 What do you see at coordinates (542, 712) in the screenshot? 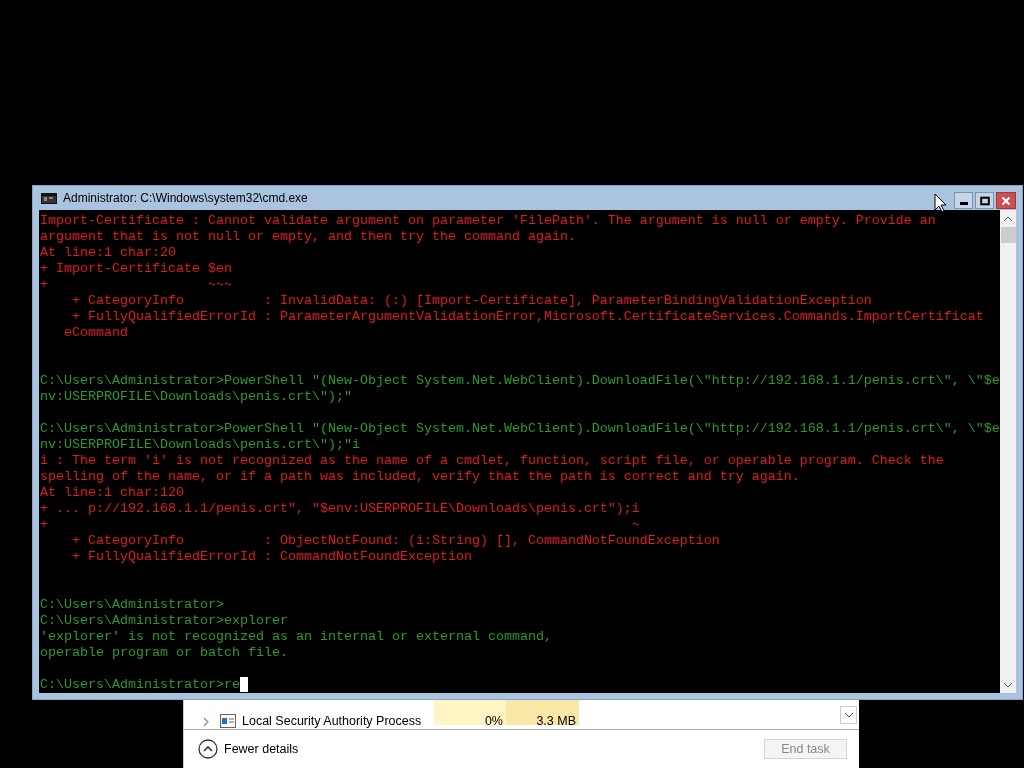
I see `memory-cell: 3.3 MB` at bounding box center [542, 712].